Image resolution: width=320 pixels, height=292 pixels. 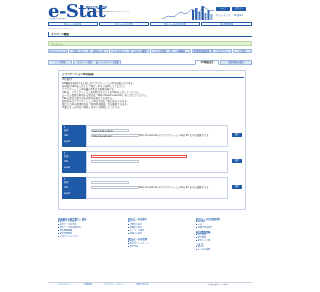 I want to click on tab-mypage-top: マイページトップ, so click(x=58, y=51).